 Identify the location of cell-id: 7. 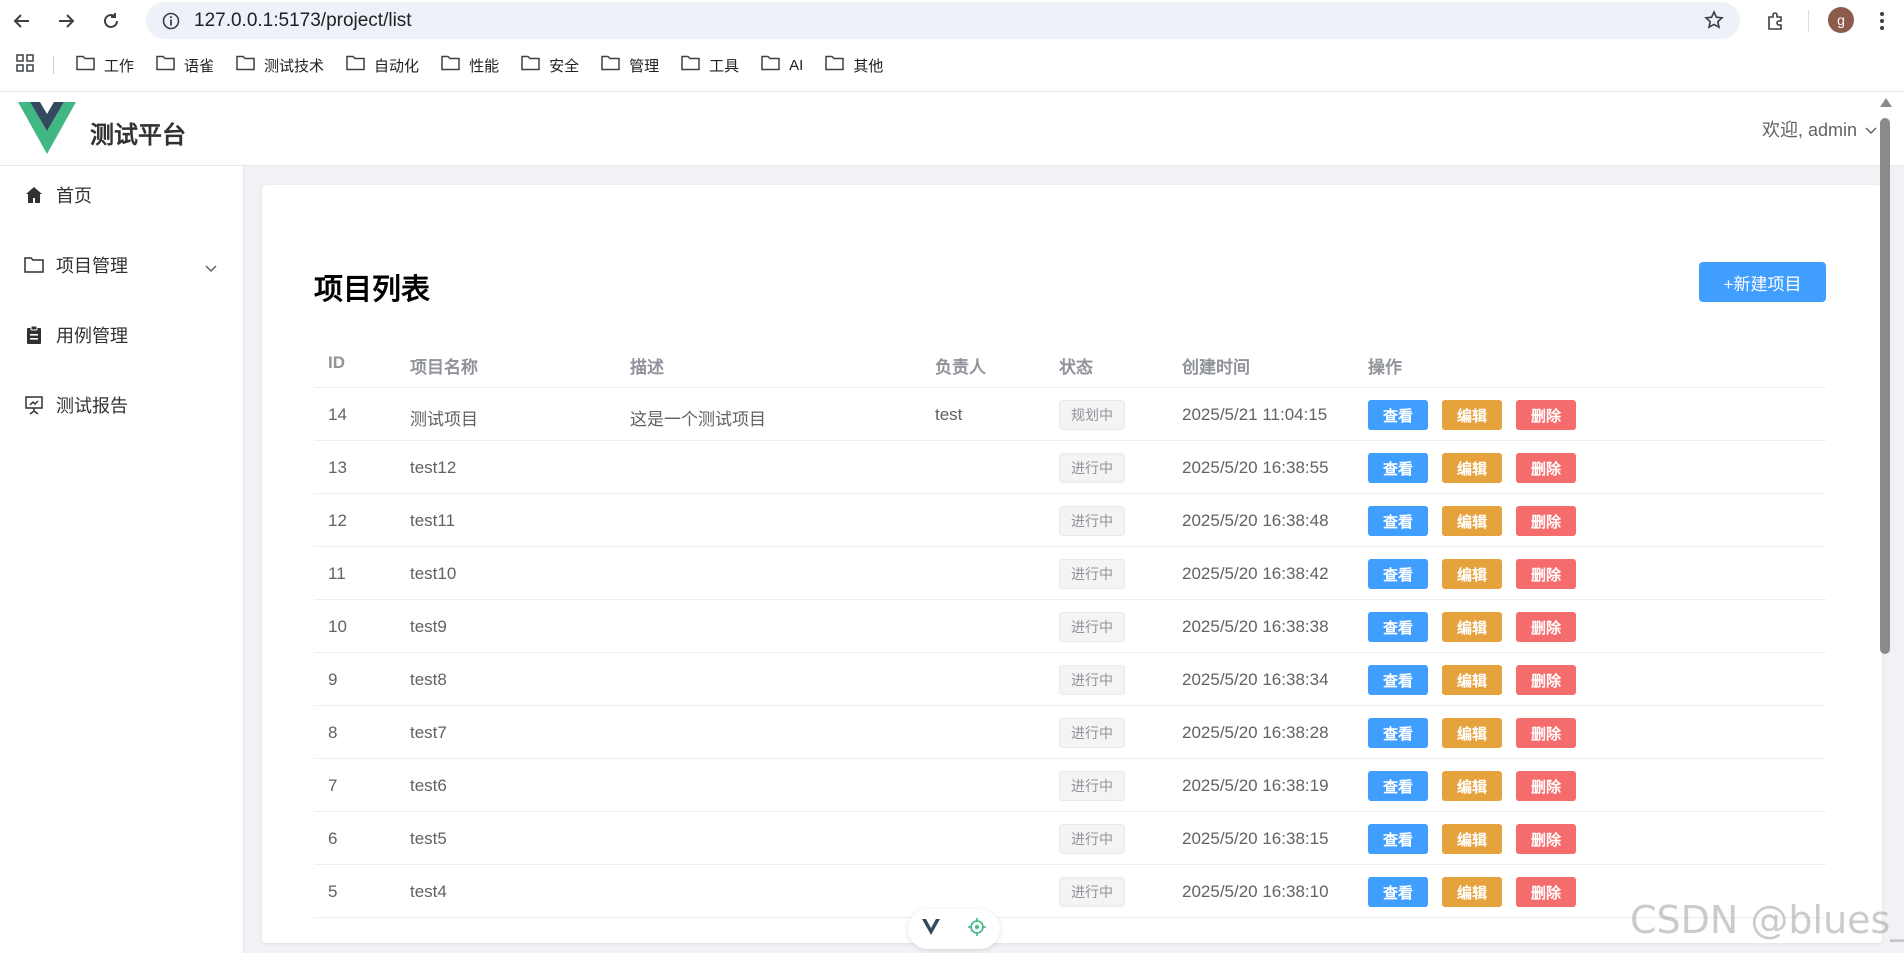
(333, 785).